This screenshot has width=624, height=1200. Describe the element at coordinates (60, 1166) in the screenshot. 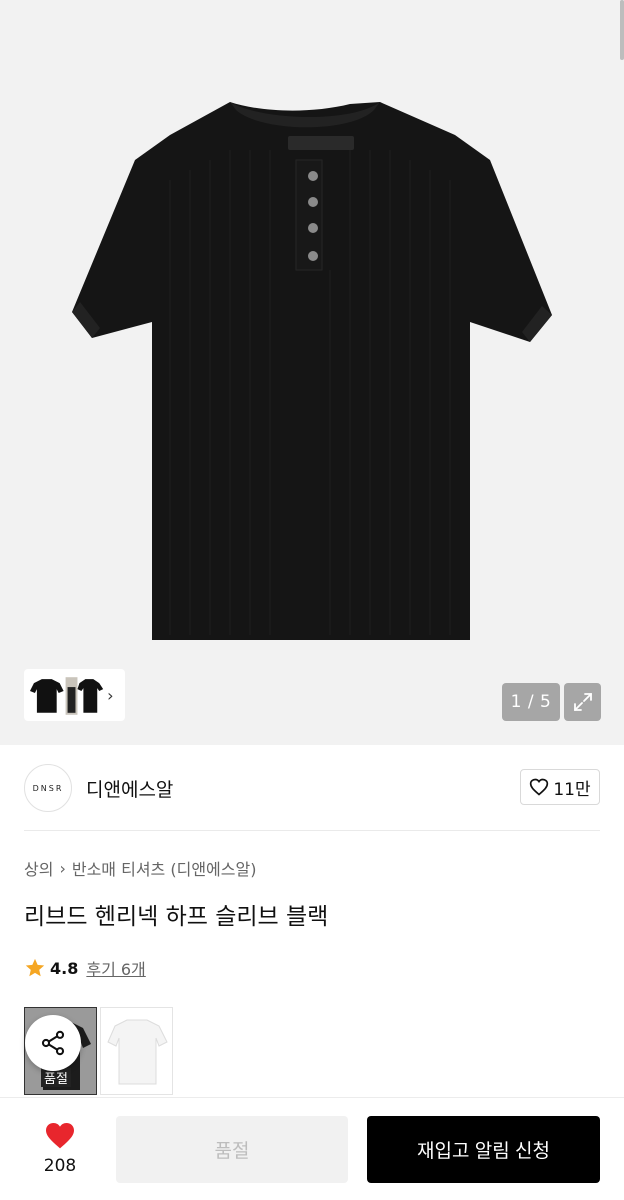

I see `wishlist-count: 208` at that location.